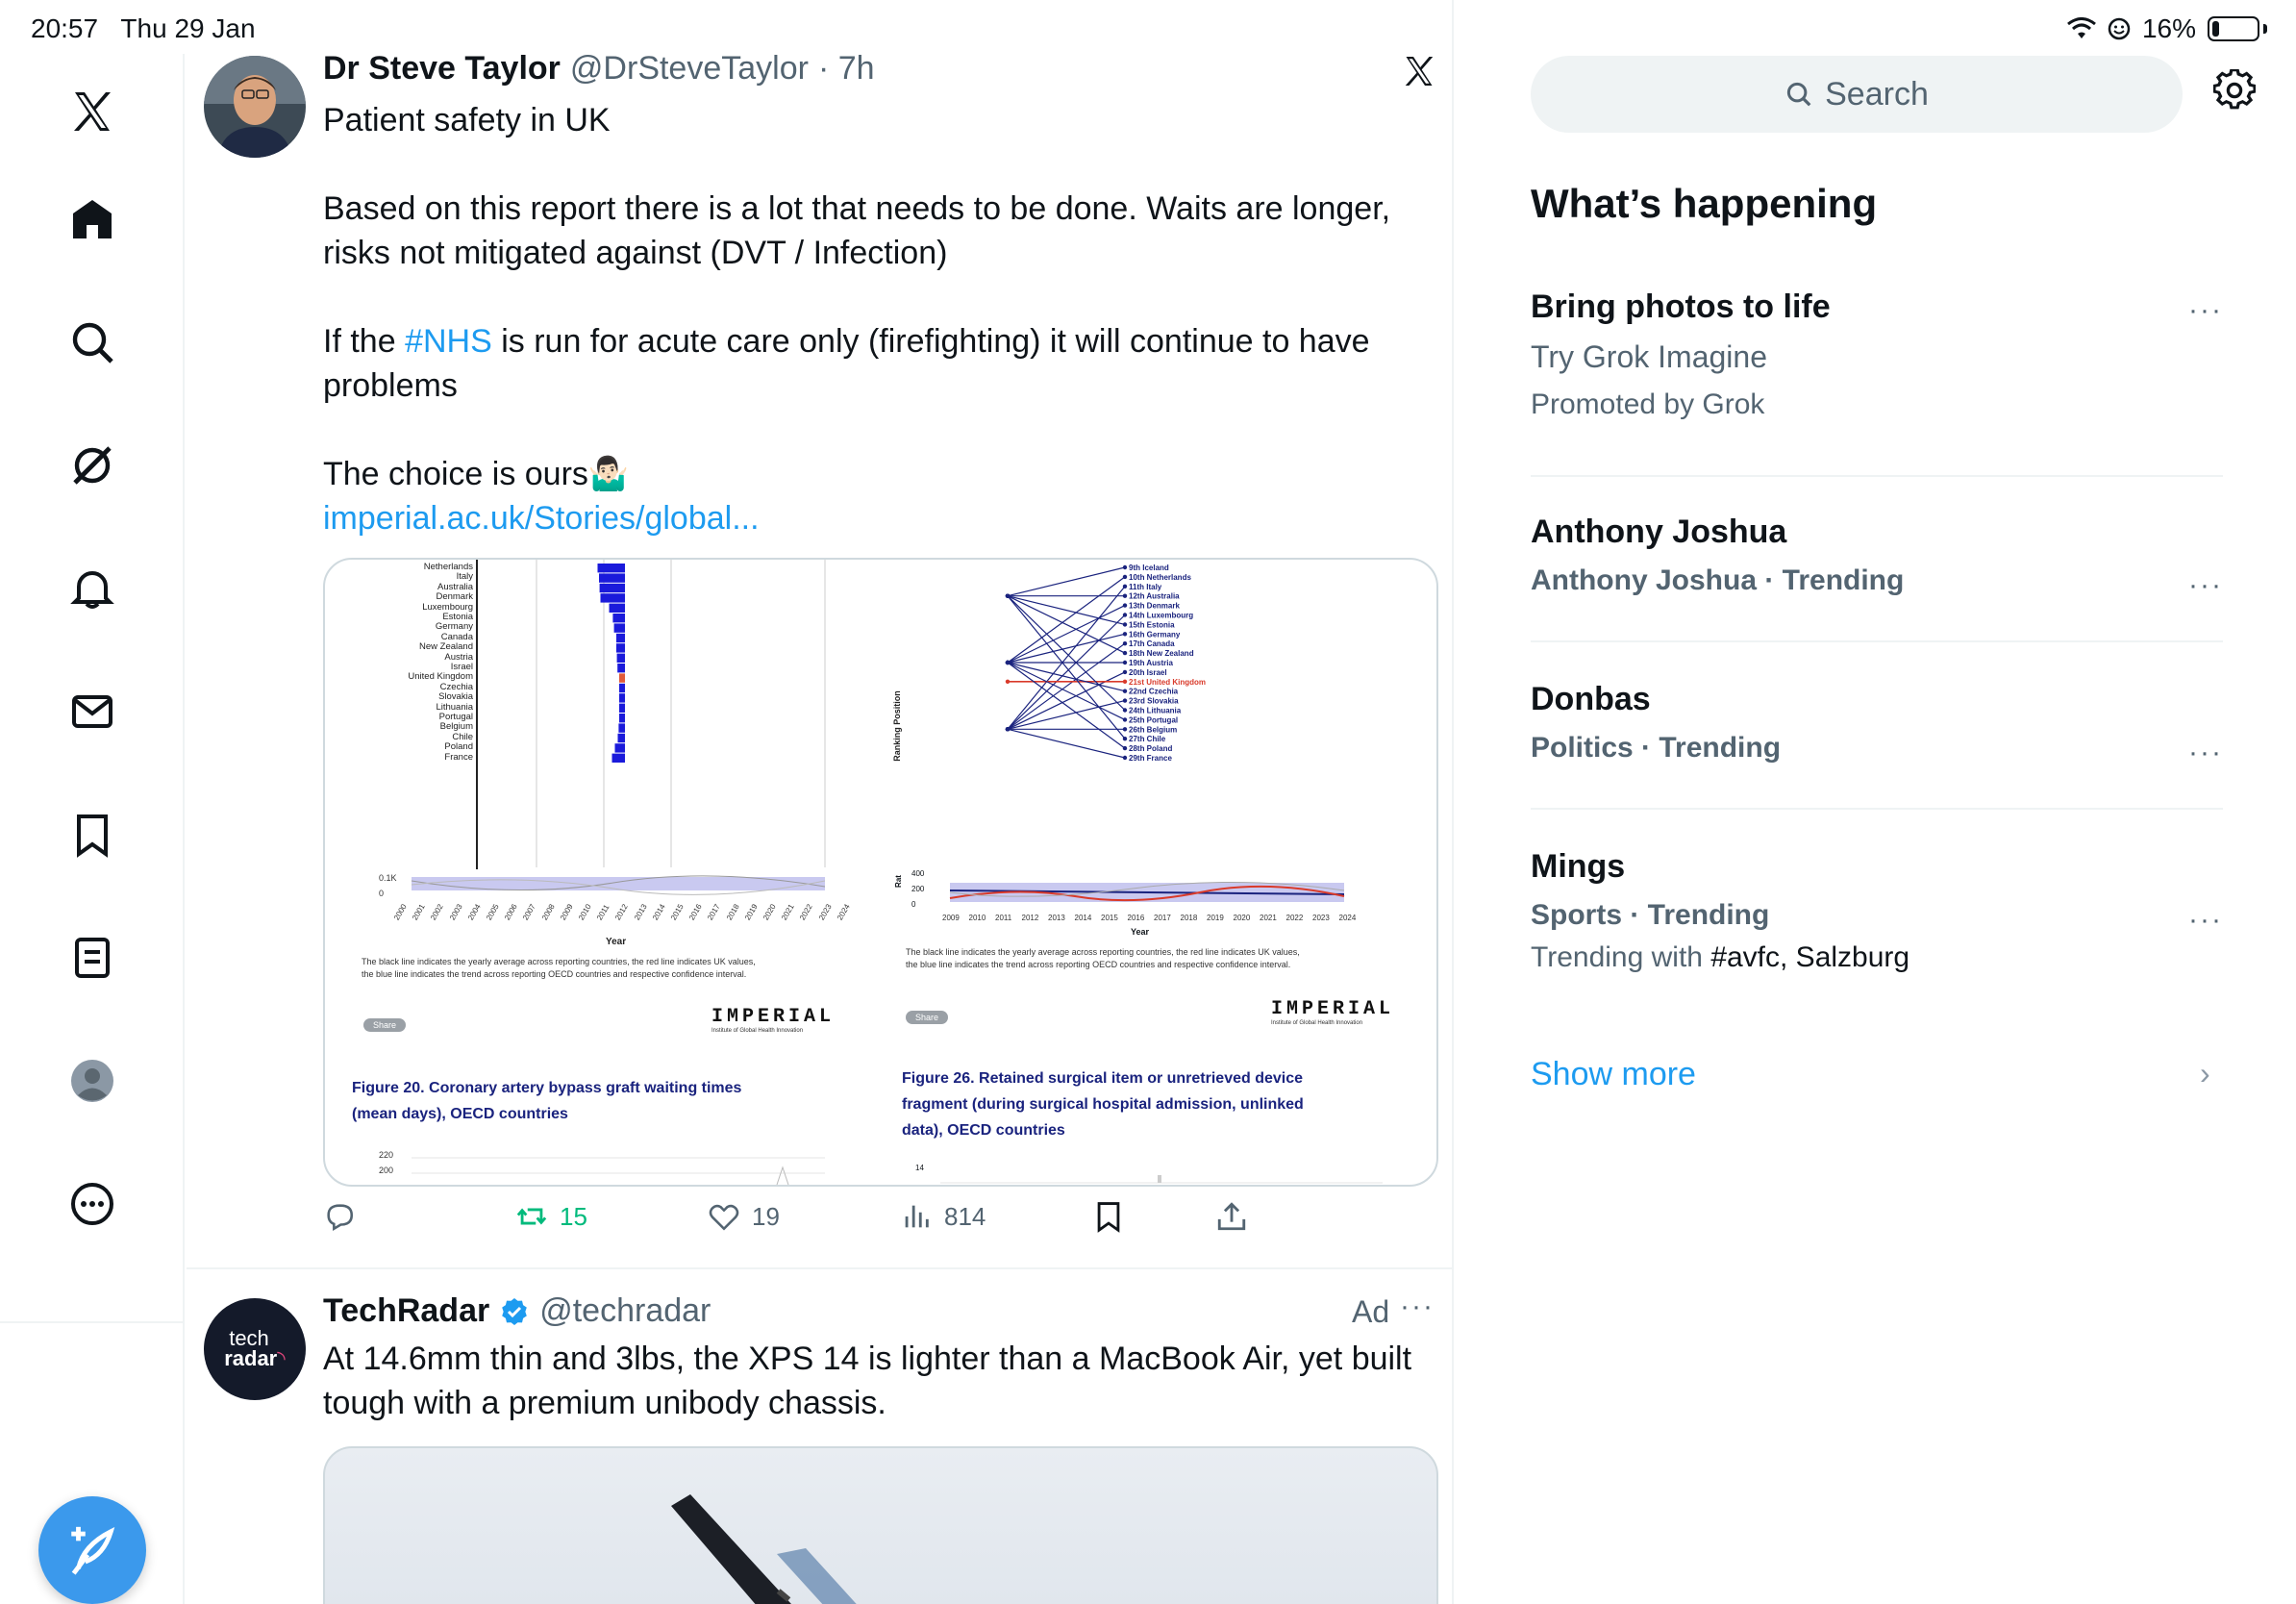 This screenshot has height=1604, width=2296. I want to click on year-tick: 2009, so click(951, 918).